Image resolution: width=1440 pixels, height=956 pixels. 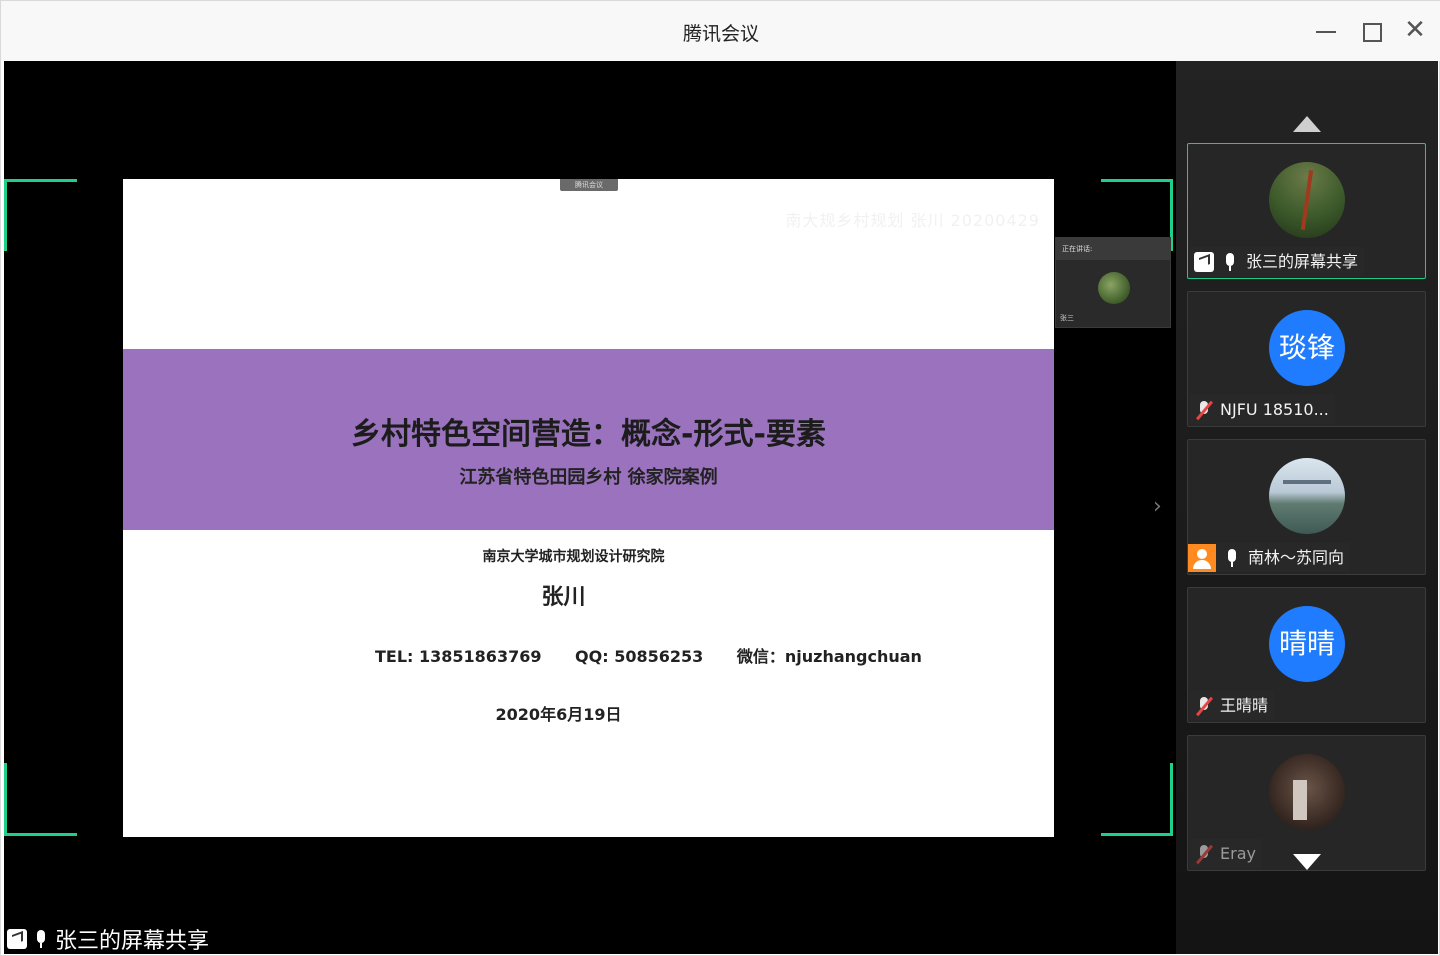 I want to click on slide-date: 2020年6月19日, so click(x=558, y=714).